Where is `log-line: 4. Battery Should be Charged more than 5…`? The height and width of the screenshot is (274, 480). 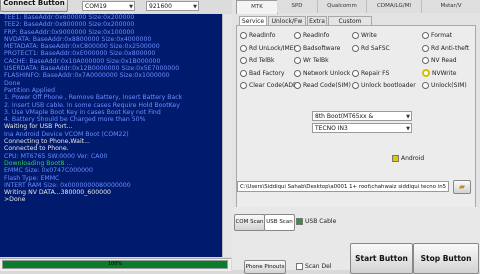
log-line: 4. Battery Should be Charged more than 5… is located at coordinates (75, 120).